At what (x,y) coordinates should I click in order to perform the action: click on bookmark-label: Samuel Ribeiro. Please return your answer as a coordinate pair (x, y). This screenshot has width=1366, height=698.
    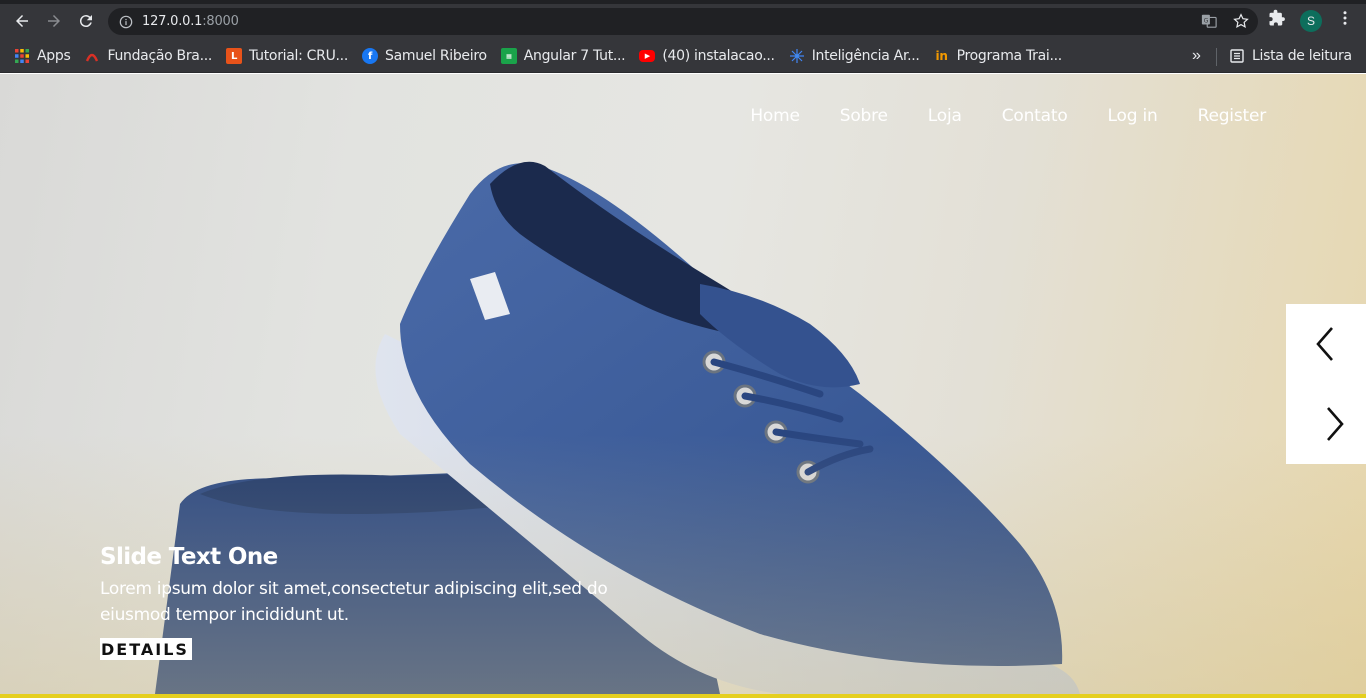
    Looking at the image, I should click on (435, 56).